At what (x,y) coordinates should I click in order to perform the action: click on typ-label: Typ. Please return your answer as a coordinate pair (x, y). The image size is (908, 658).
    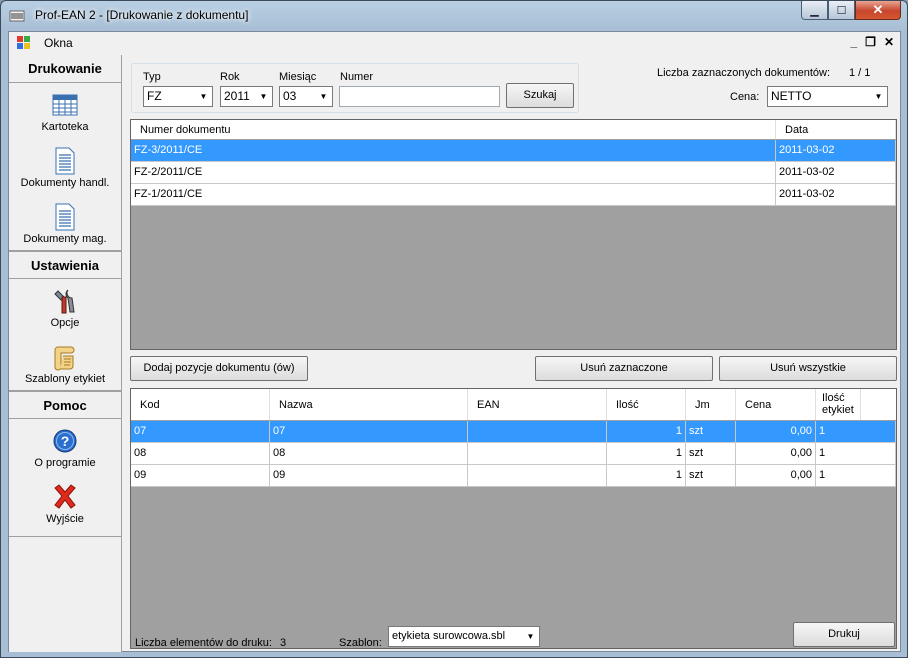
    Looking at the image, I should click on (152, 77).